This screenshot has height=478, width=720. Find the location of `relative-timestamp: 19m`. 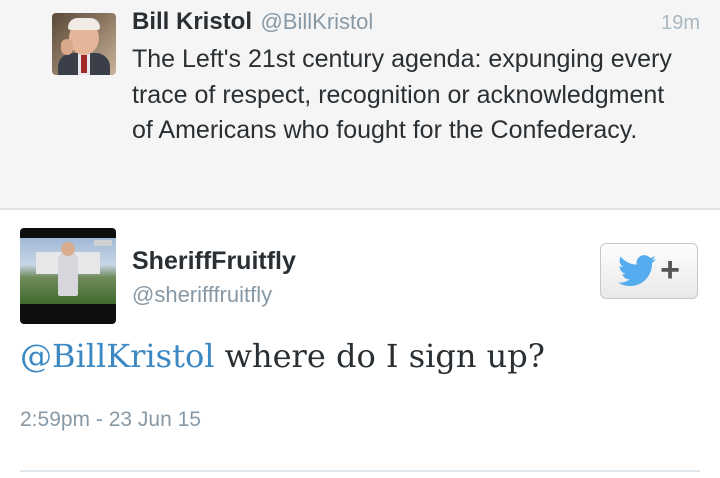

relative-timestamp: 19m is located at coordinates (680, 23).